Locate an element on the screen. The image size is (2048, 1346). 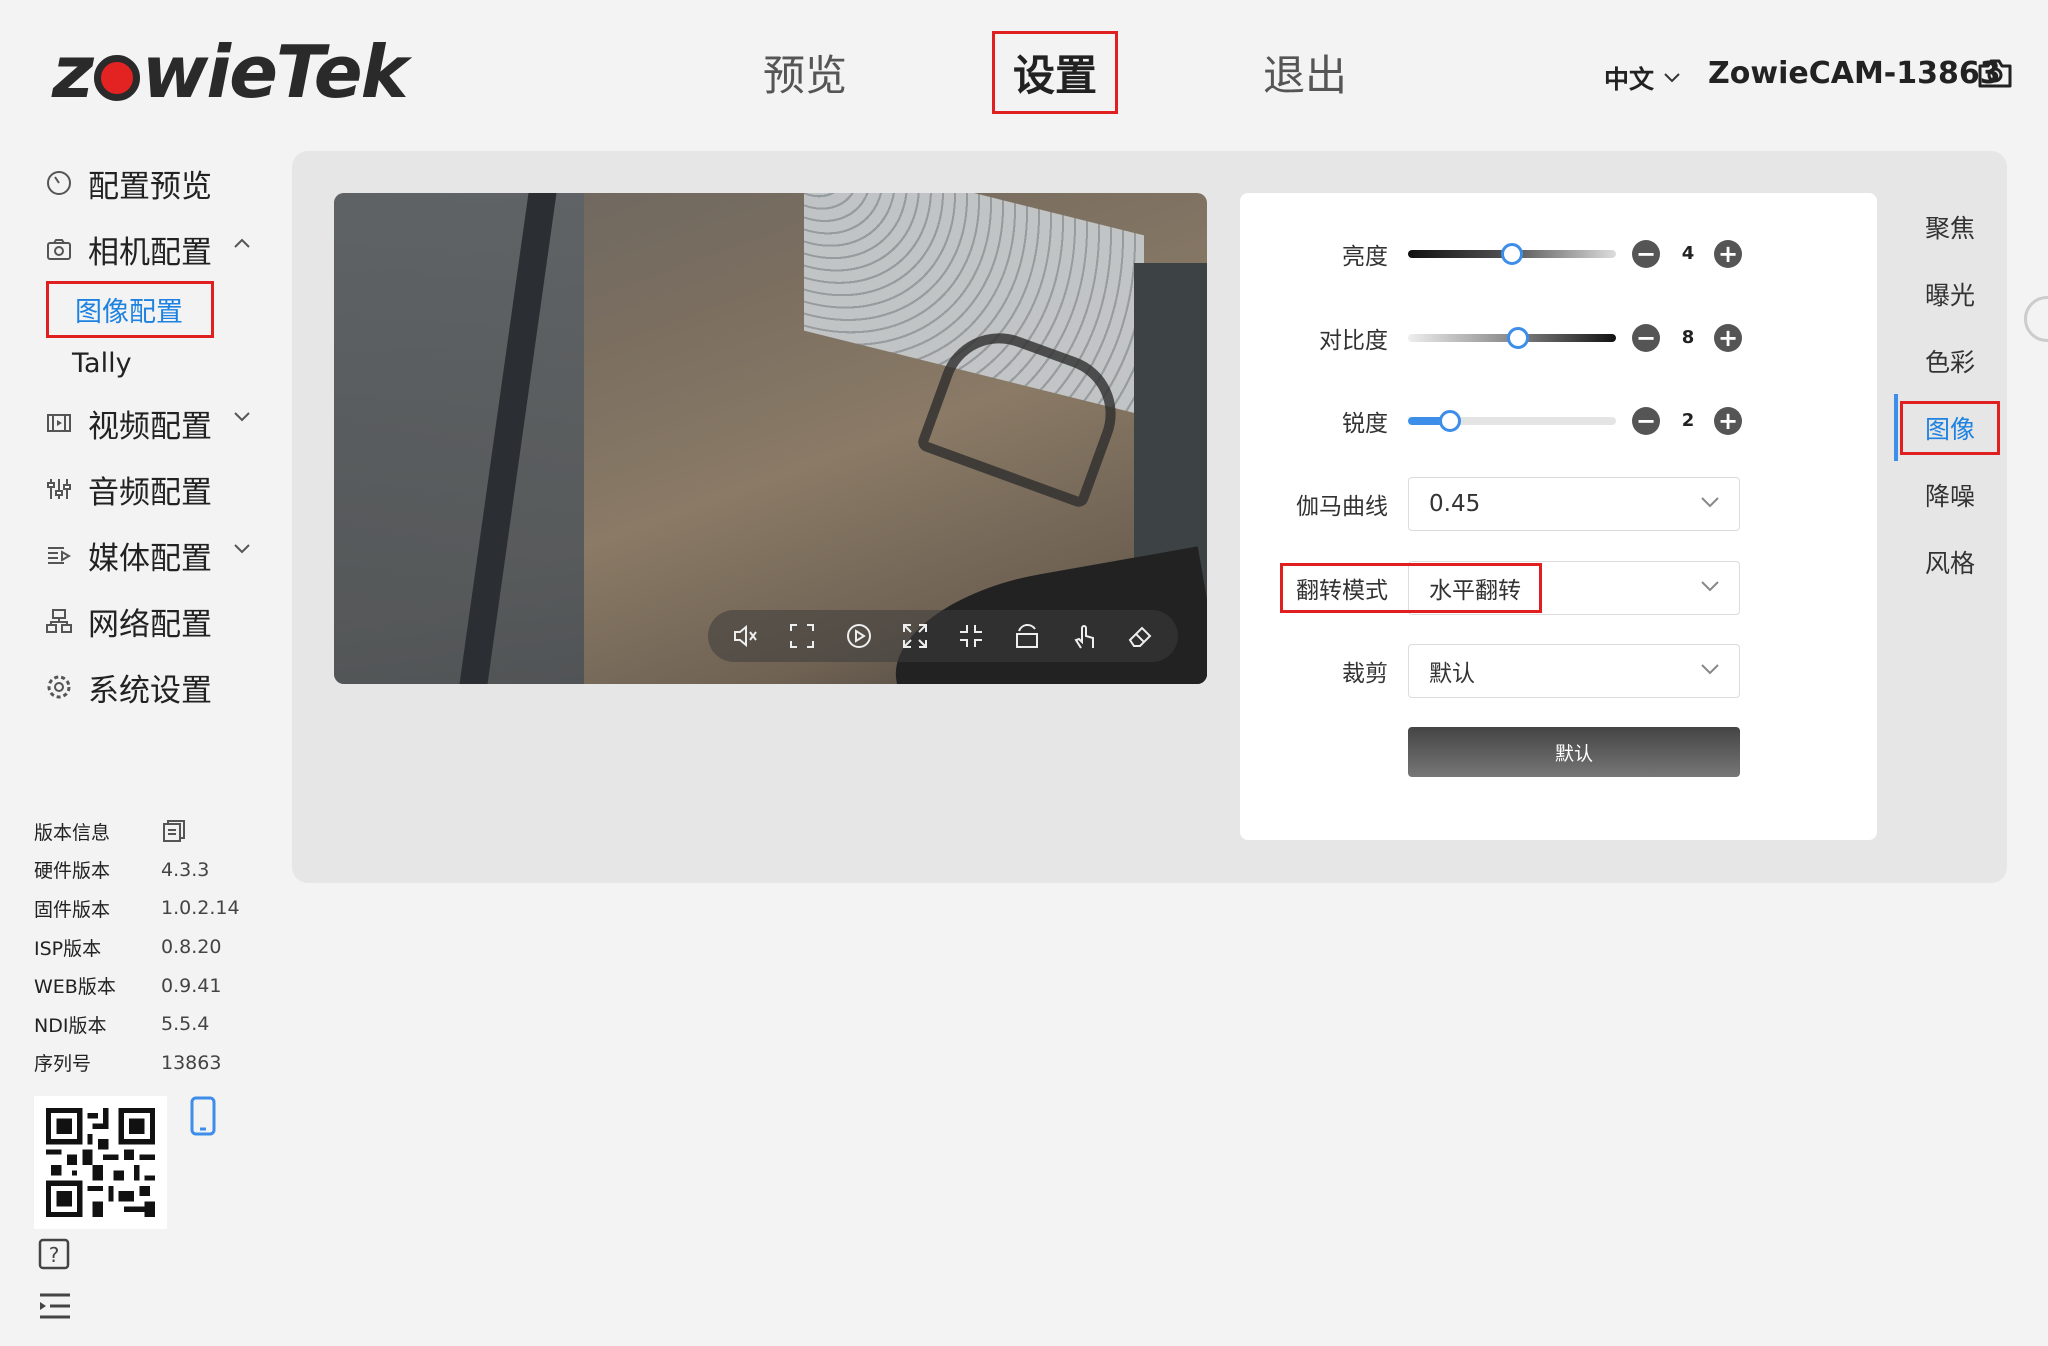
nav-logout: 退出 is located at coordinates (1305, 72).